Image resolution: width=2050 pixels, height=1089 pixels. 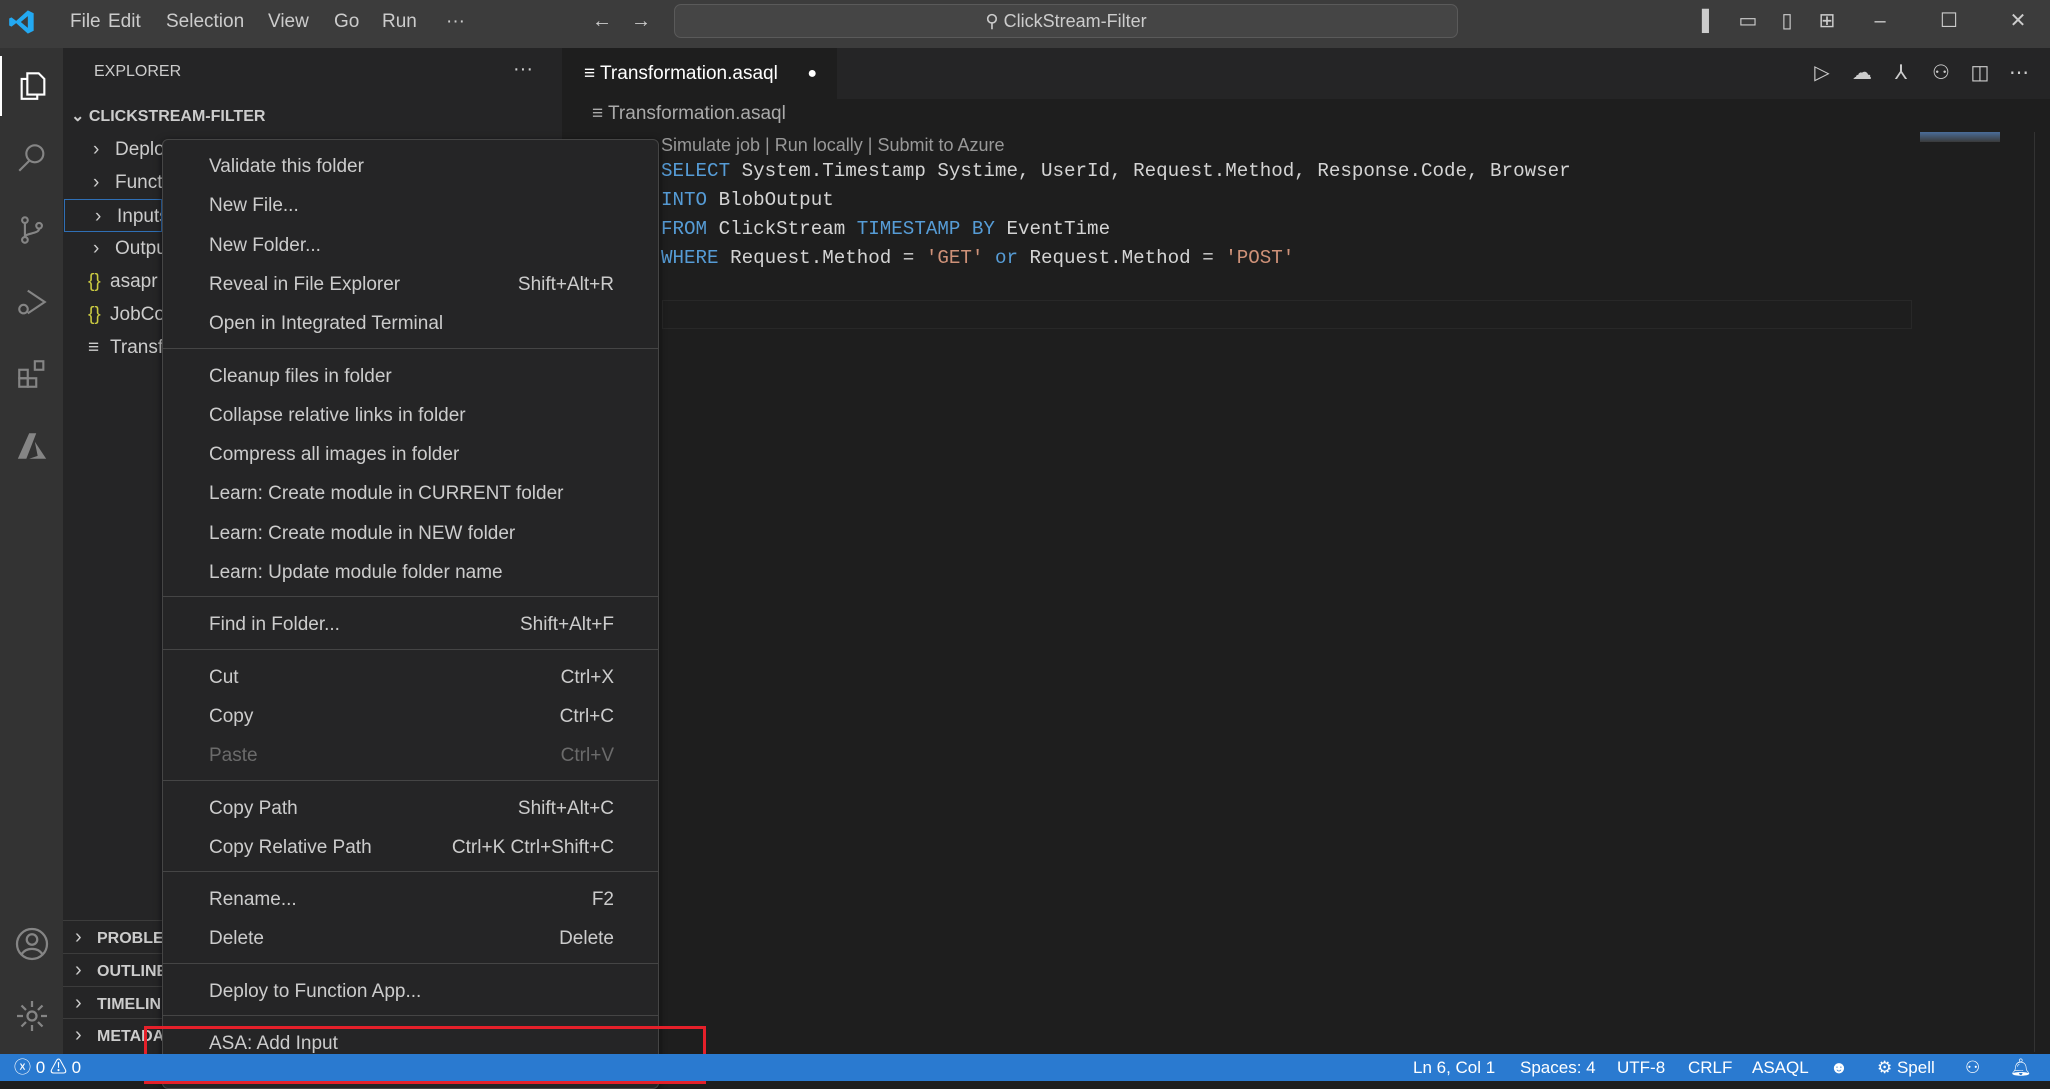 I want to click on notifications-bell-icon: 🔔︎, so click(x=2021, y=1067).